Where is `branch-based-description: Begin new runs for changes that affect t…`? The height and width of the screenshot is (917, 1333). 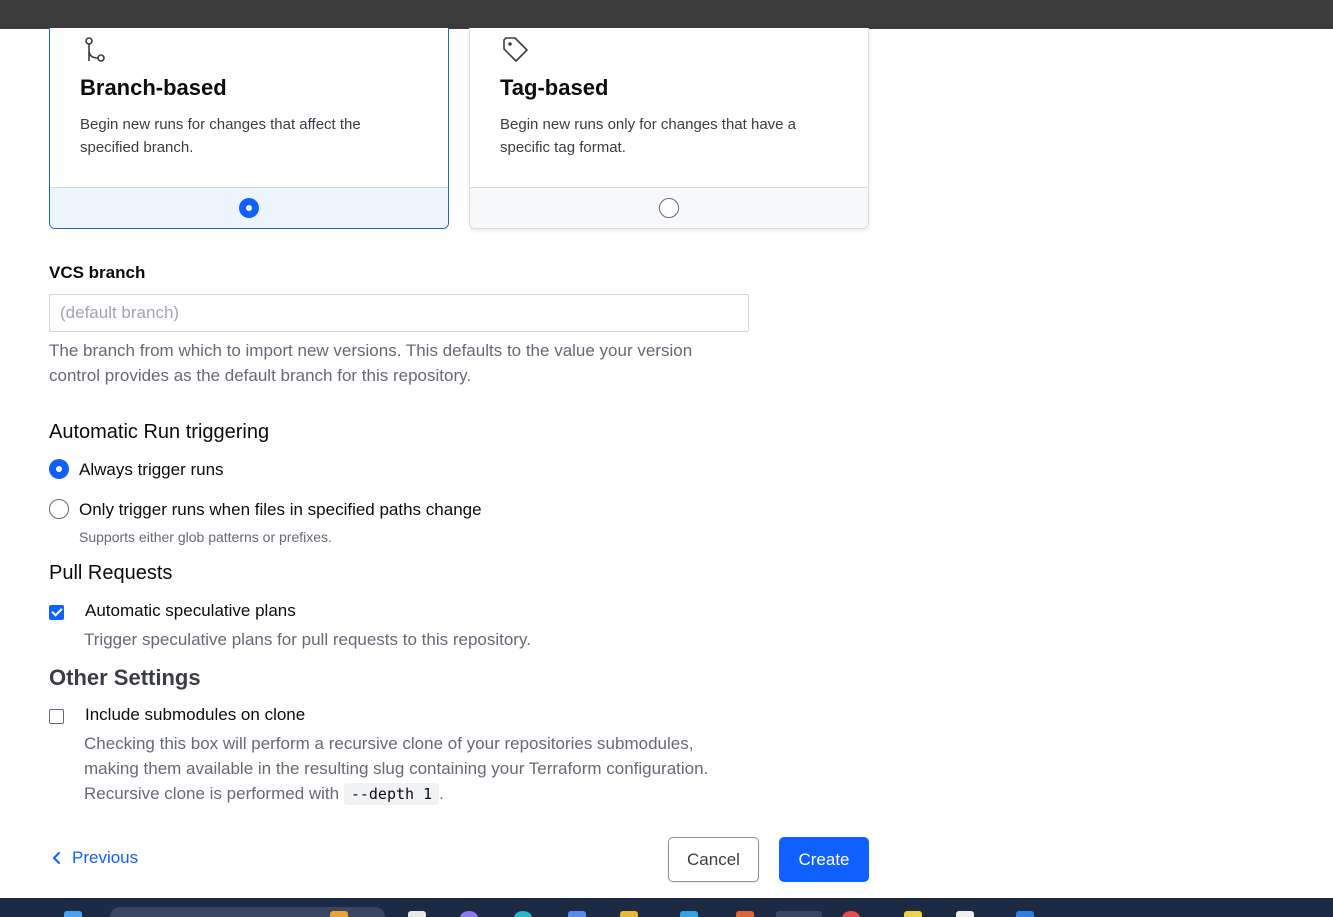
branch-based-description: Begin new runs for changes that affect t… is located at coordinates (220, 136).